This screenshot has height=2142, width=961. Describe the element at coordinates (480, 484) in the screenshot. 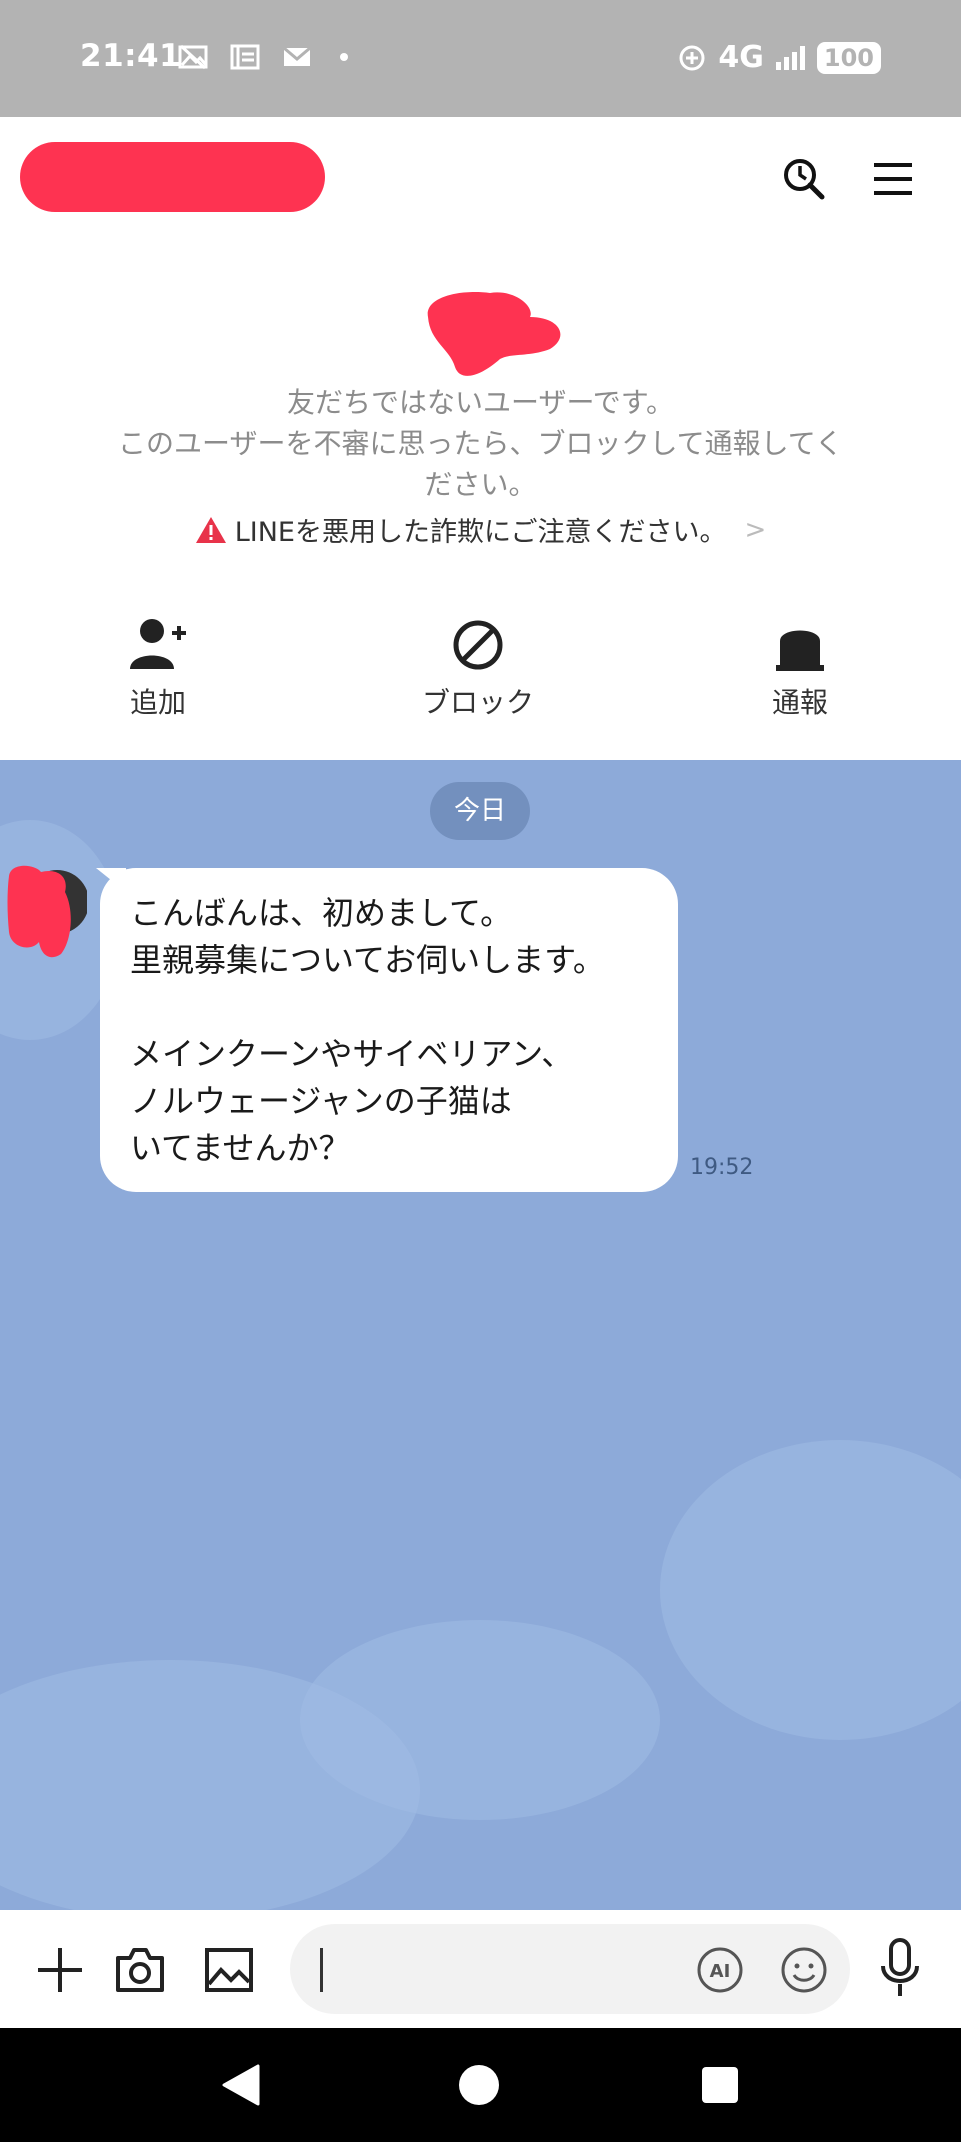

I see `notice-line-3: ださい。` at that location.